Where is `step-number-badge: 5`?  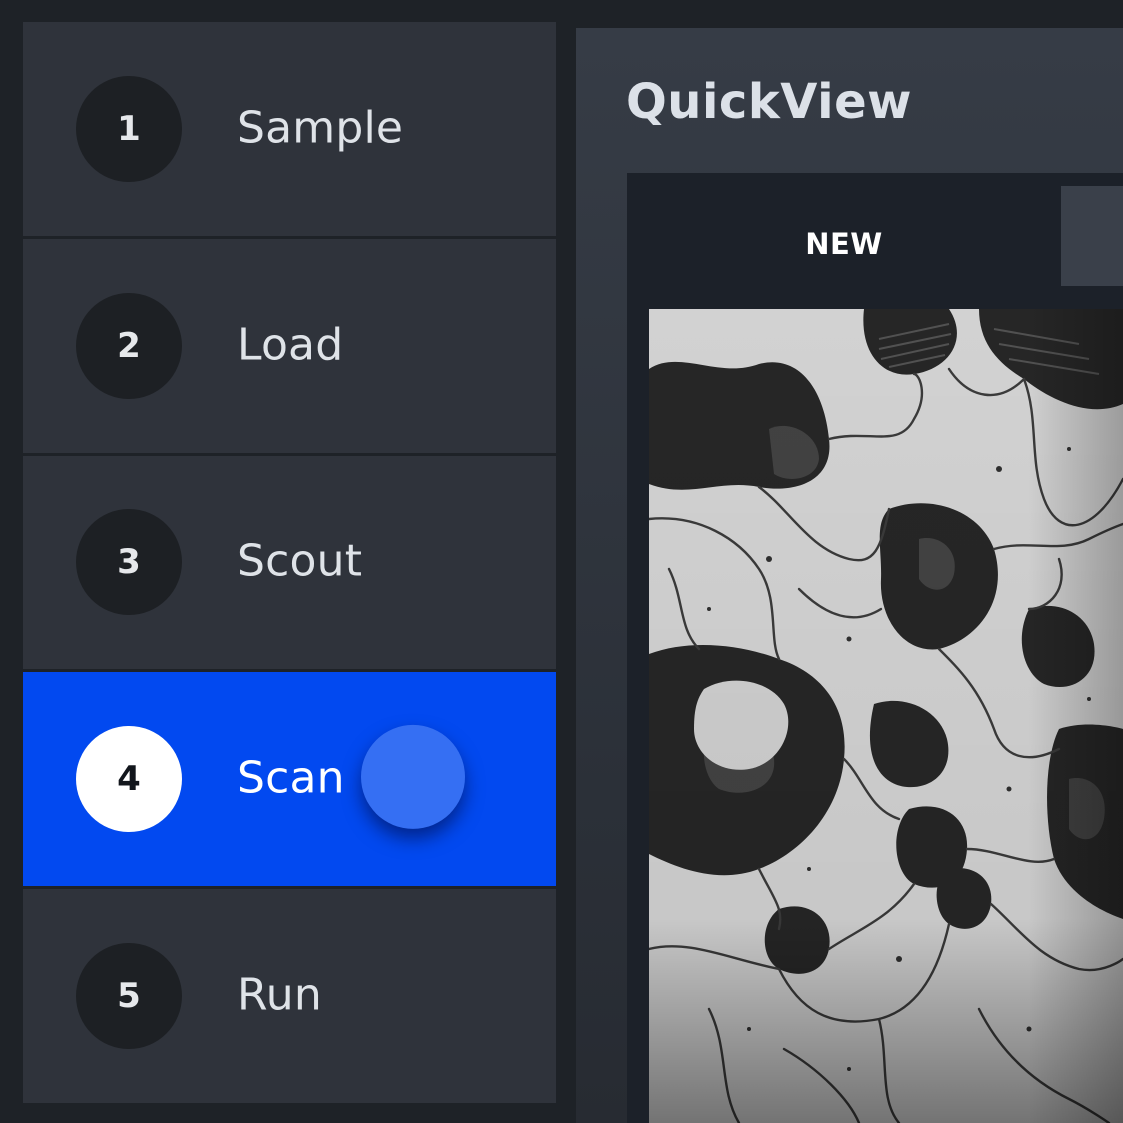 step-number-badge: 5 is located at coordinates (129, 996).